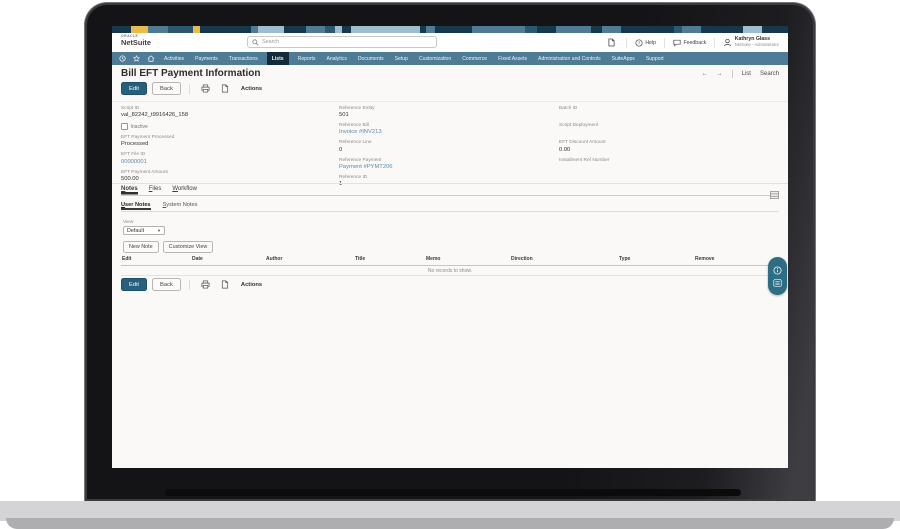  Describe the element at coordinates (129, 189) in the screenshot. I see `tab-notes: Notes` at that location.